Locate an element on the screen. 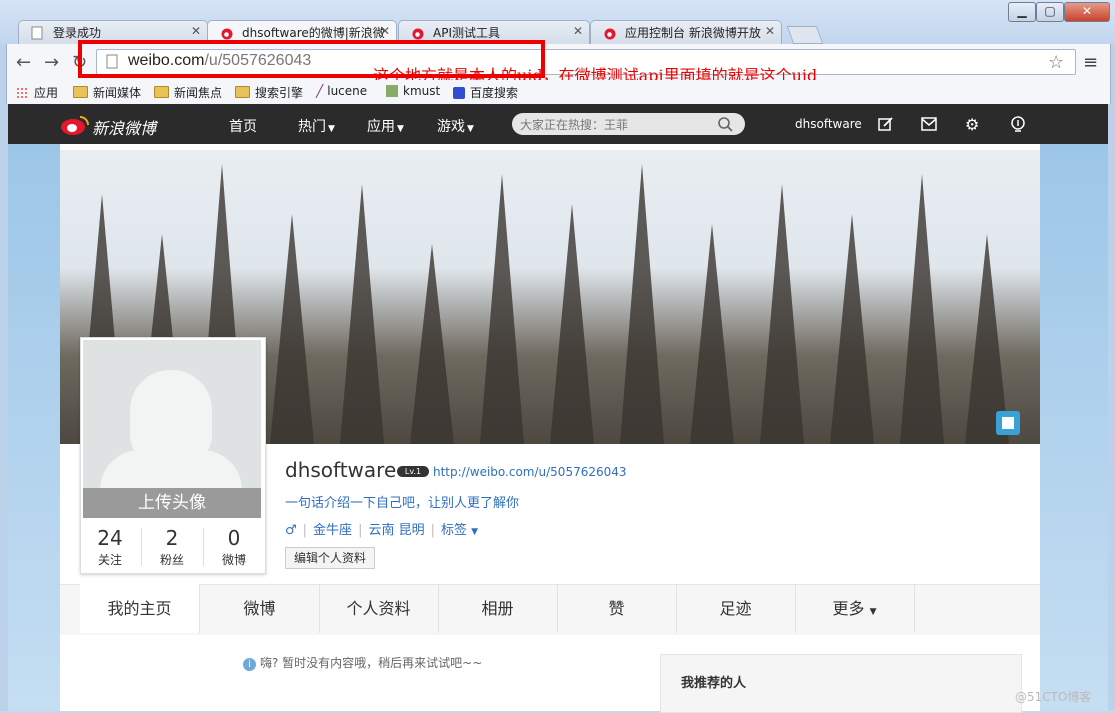  bookmark-label: lucene is located at coordinates (347, 91).